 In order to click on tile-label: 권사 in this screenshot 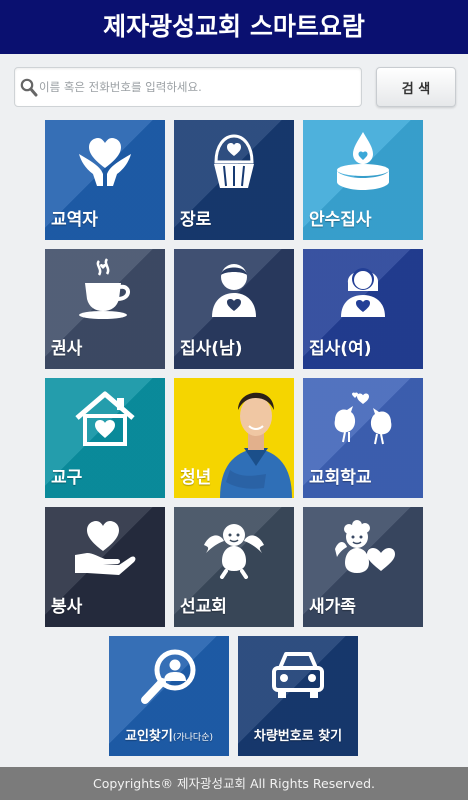, I will do `click(67, 349)`.